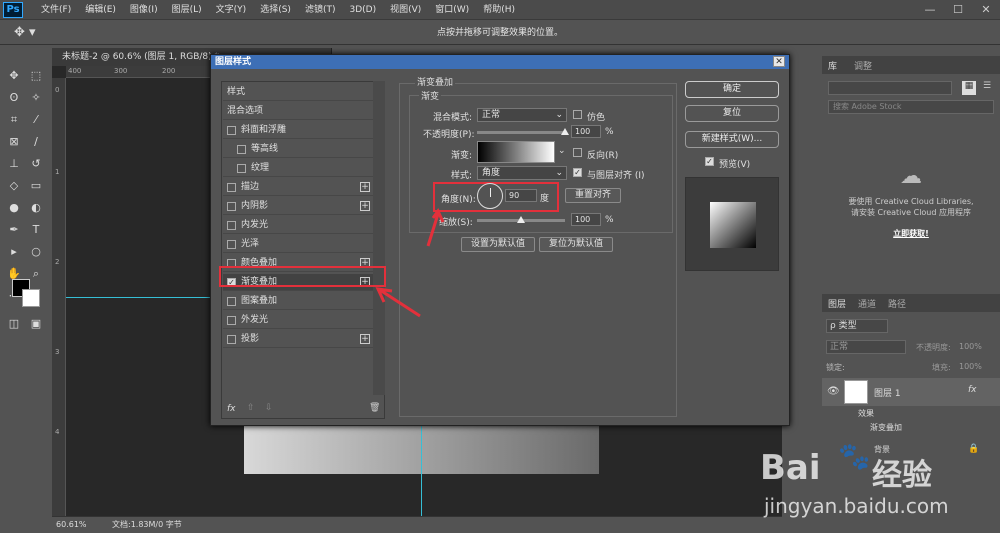 The image size is (1000, 533). I want to click on annotation-arrow-list, so click(398, 302).